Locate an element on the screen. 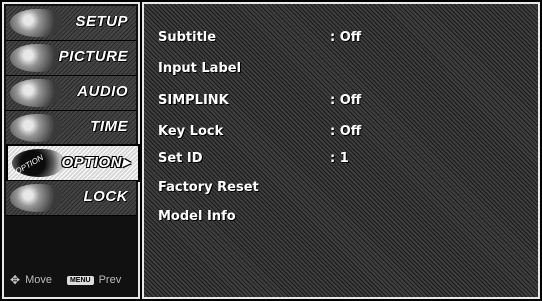  sidebar-item-option: OPTION OPTION▸ is located at coordinates (73, 163).